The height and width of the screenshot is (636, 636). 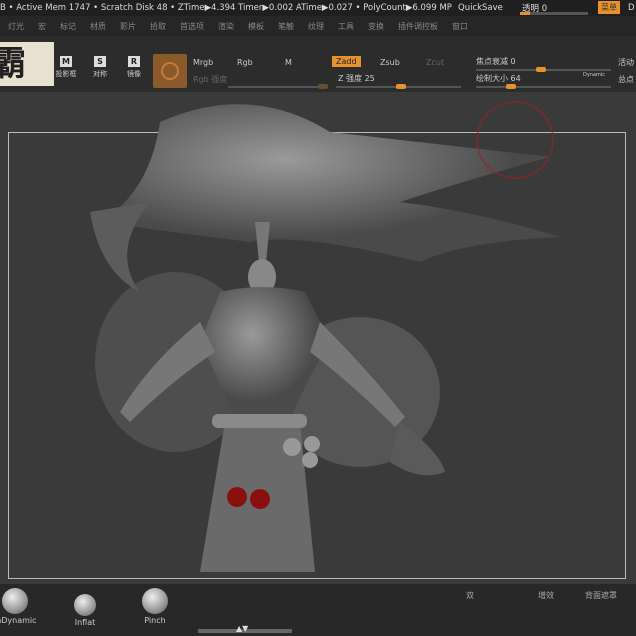 I want to click on active-points-label: 活动, so click(x=626, y=62).